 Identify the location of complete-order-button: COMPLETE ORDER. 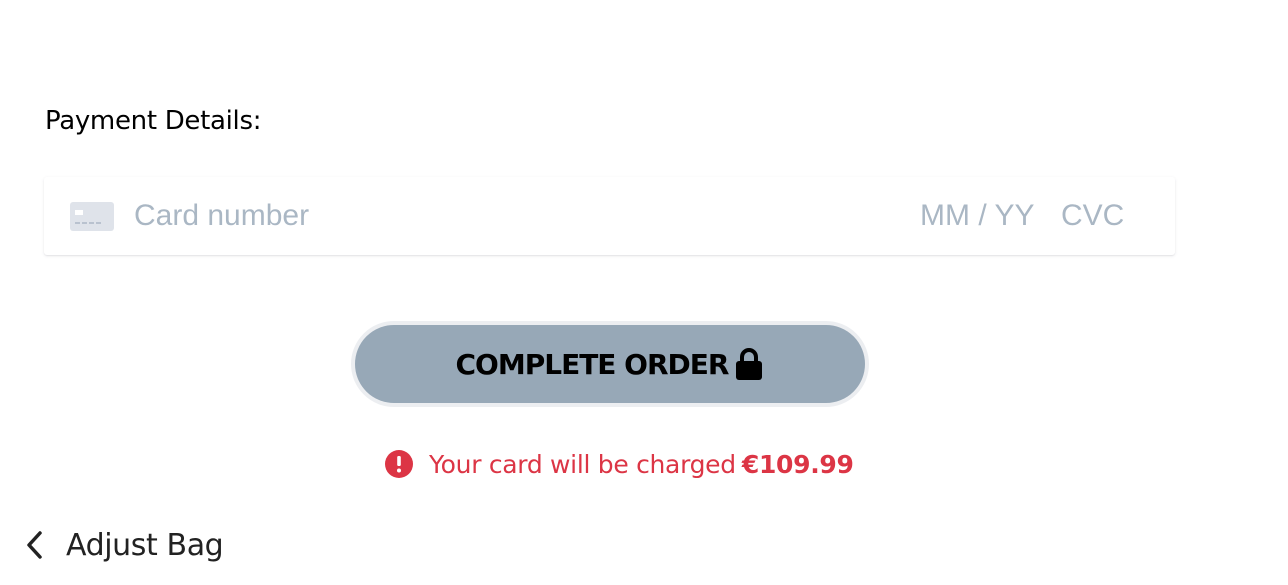
(610, 364).